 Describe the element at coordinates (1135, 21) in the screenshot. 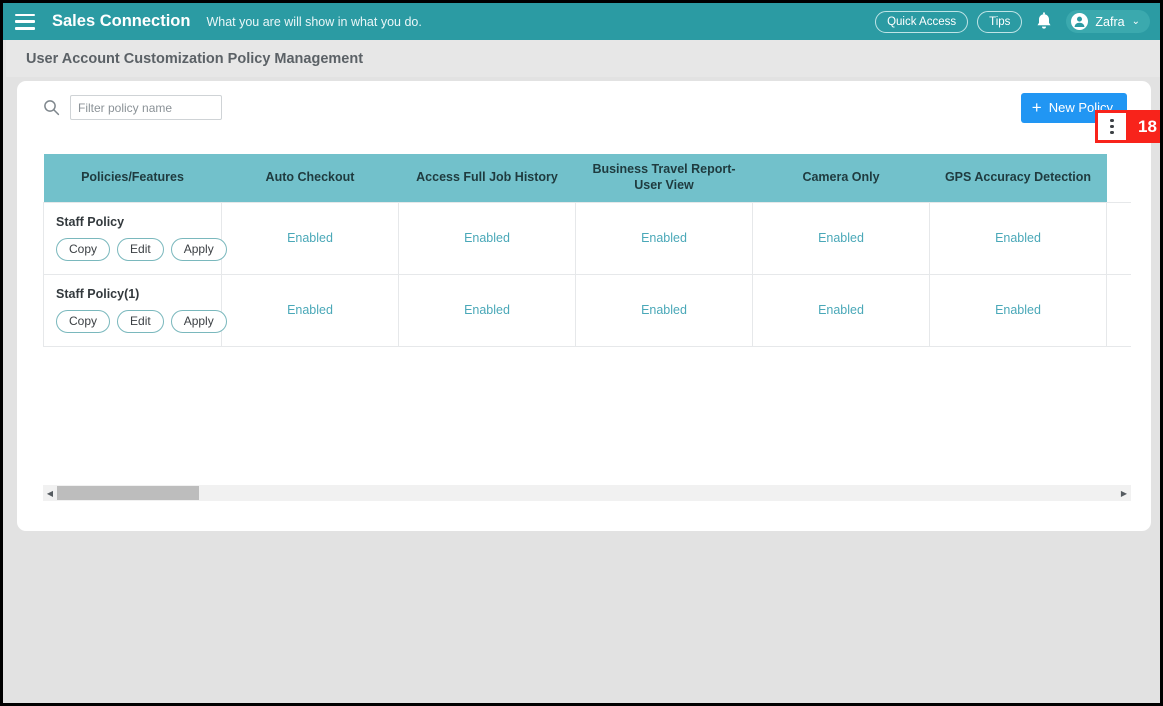

I see `chevron-down-icon: ⌄` at that location.